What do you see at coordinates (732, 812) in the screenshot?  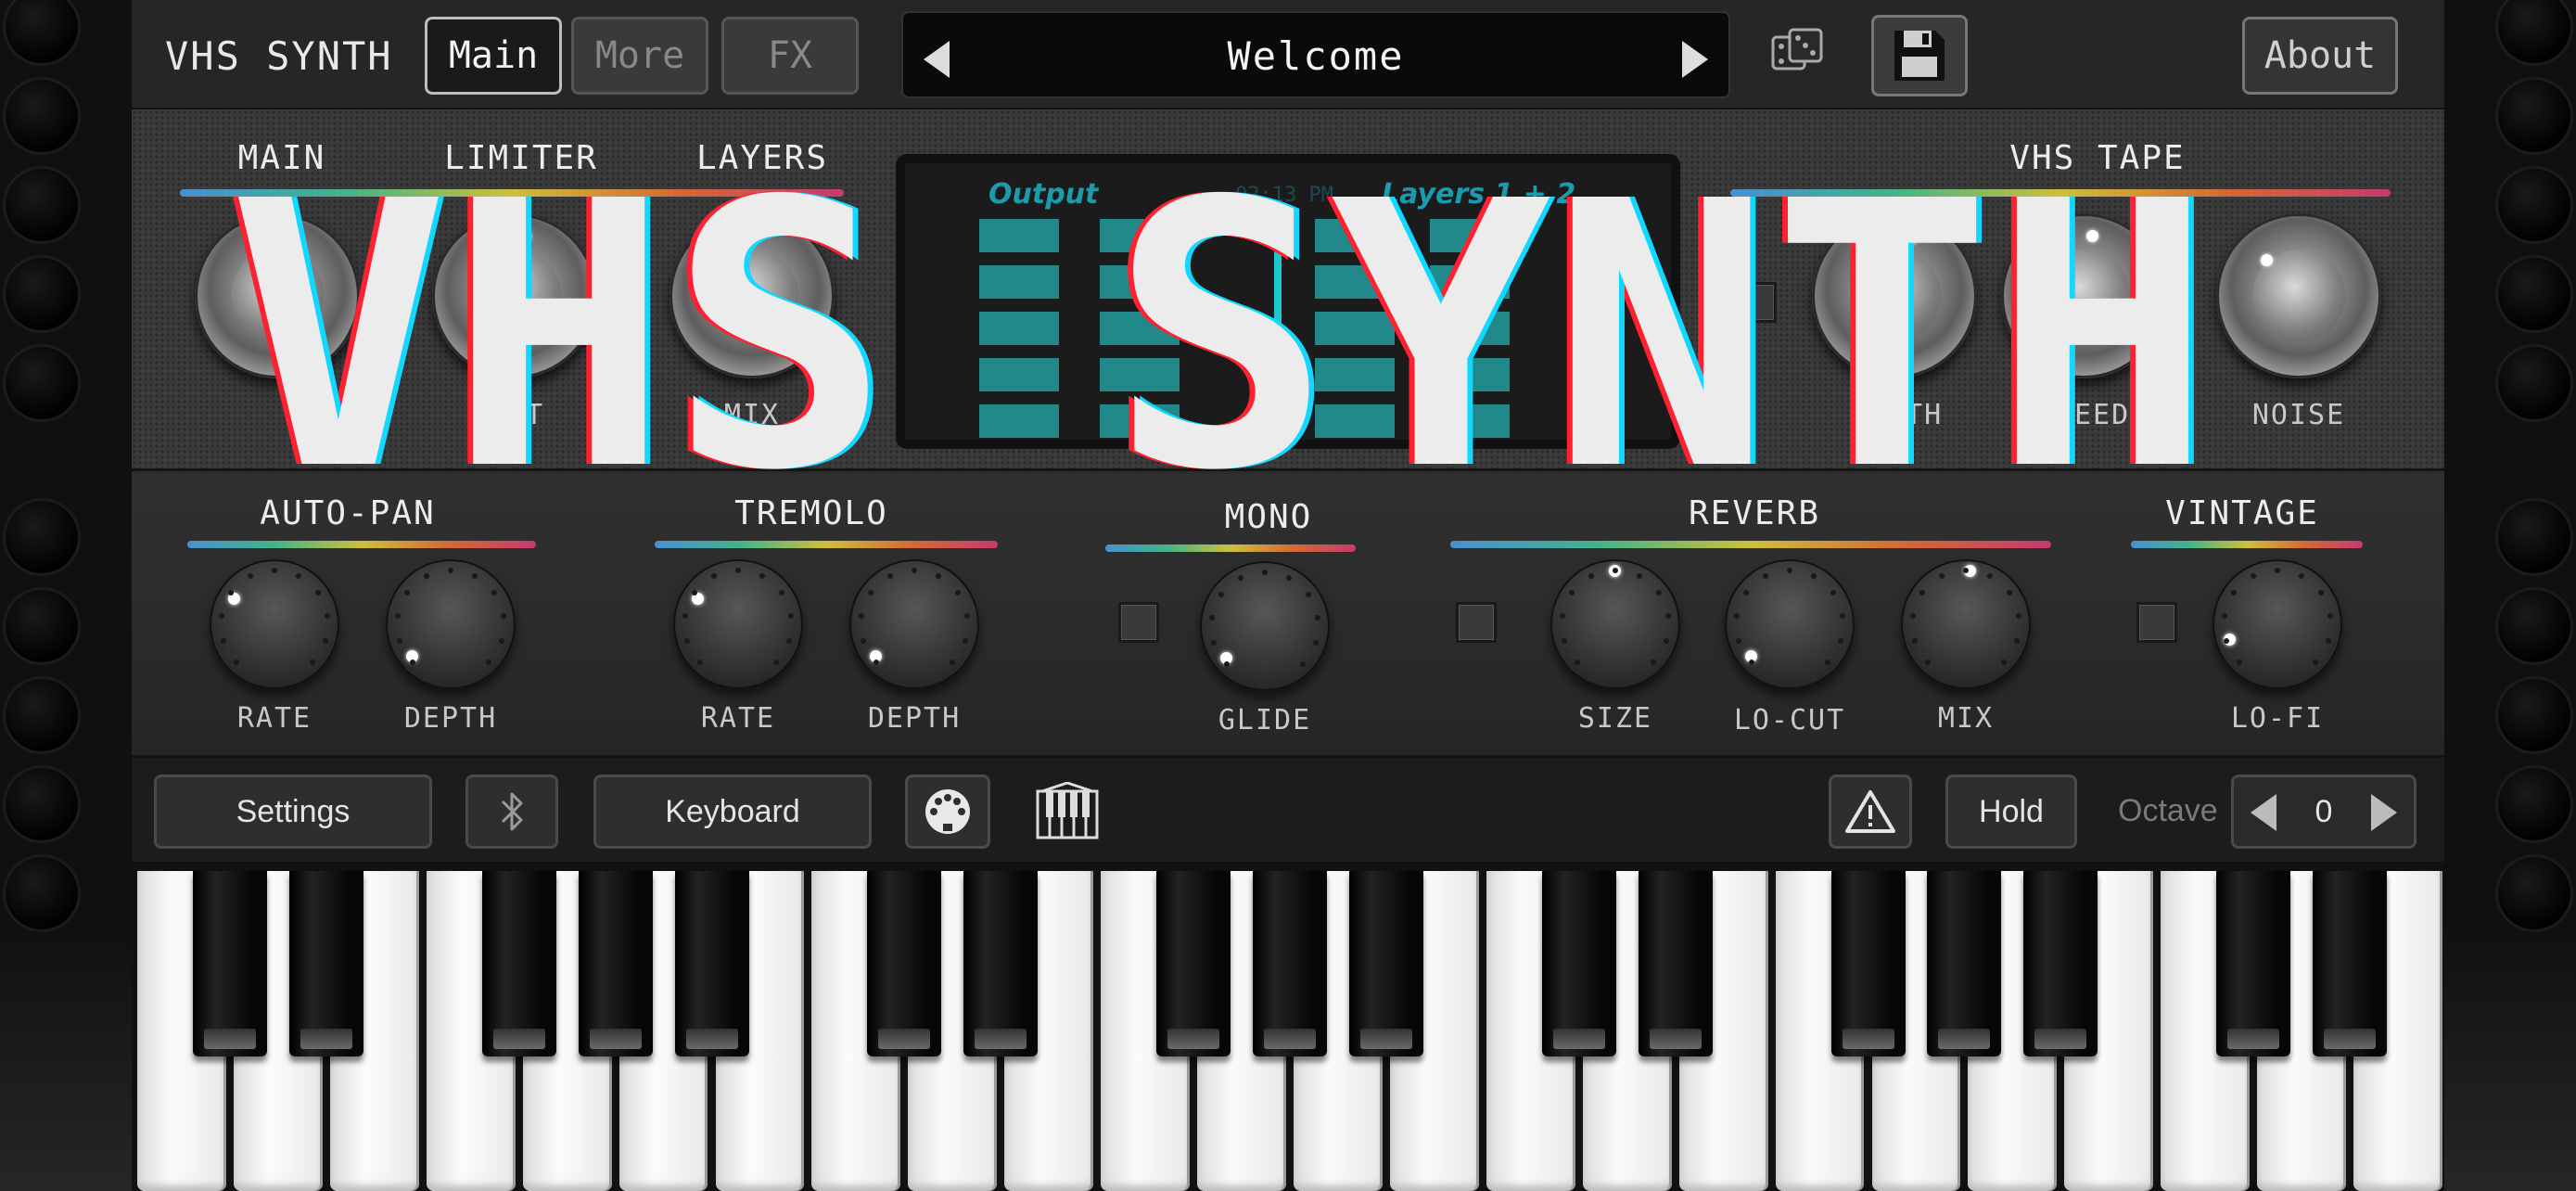 I see `keyboard-button: Keyboard` at bounding box center [732, 812].